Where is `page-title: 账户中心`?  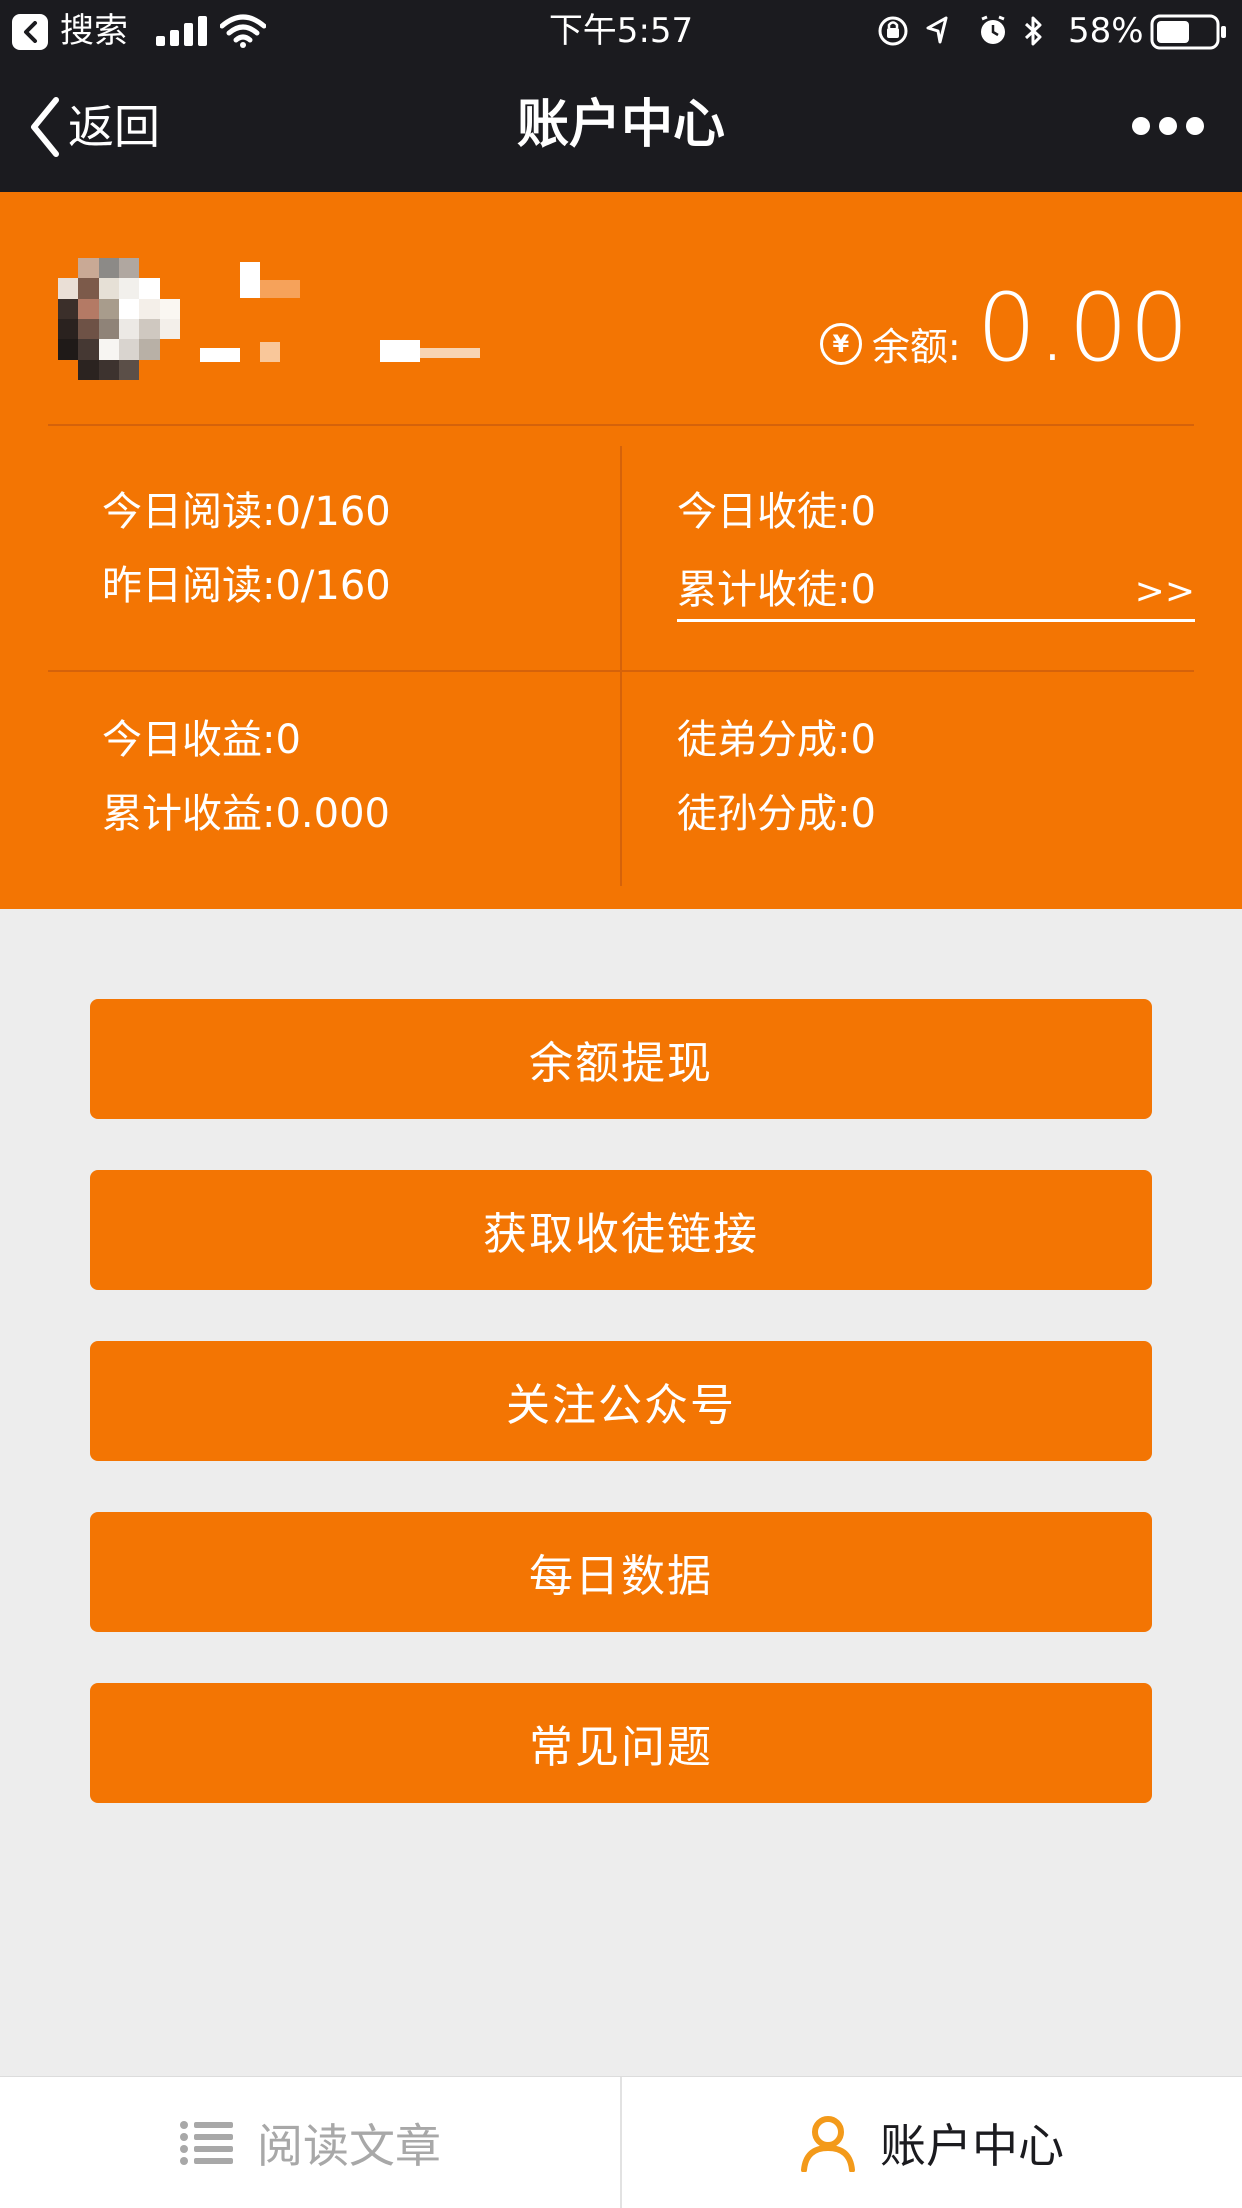
page-title: 账户中心 is located at coordinates (620, 125).